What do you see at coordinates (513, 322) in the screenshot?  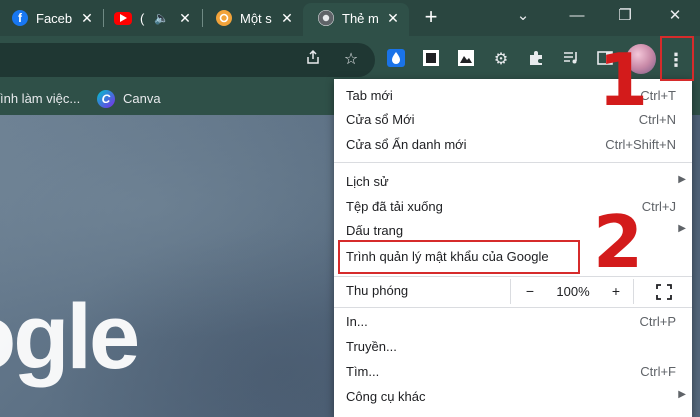 I see `menu-item-print: In... Ctrl+P` at bounding box center [513, 322].